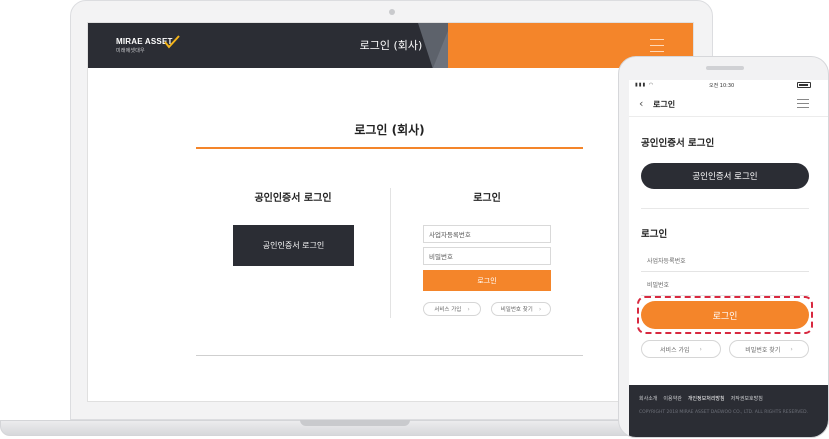 This screenshot has width=829, height=439. I want to click on battery-icon, so click(804, 85).